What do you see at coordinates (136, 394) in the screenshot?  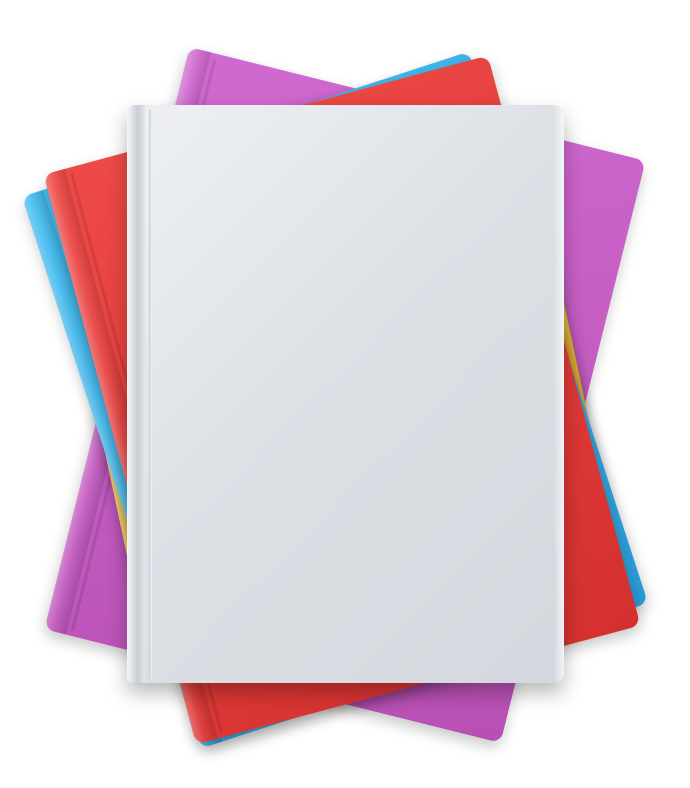 I see `white-book-spine` at bounding box center [136, 394].